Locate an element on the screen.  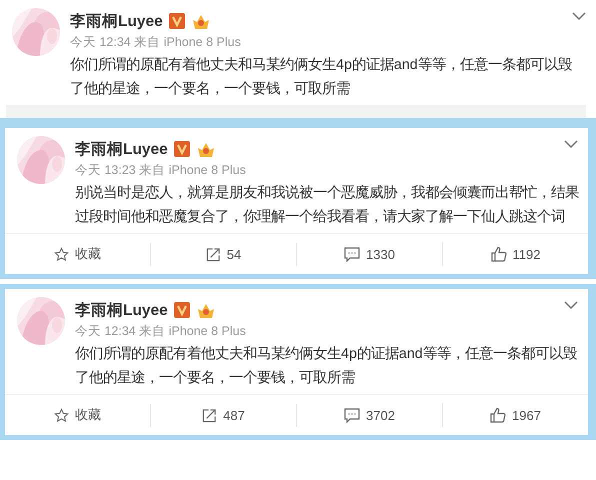
like-button: 1192 is located at coordinates (515, 254).